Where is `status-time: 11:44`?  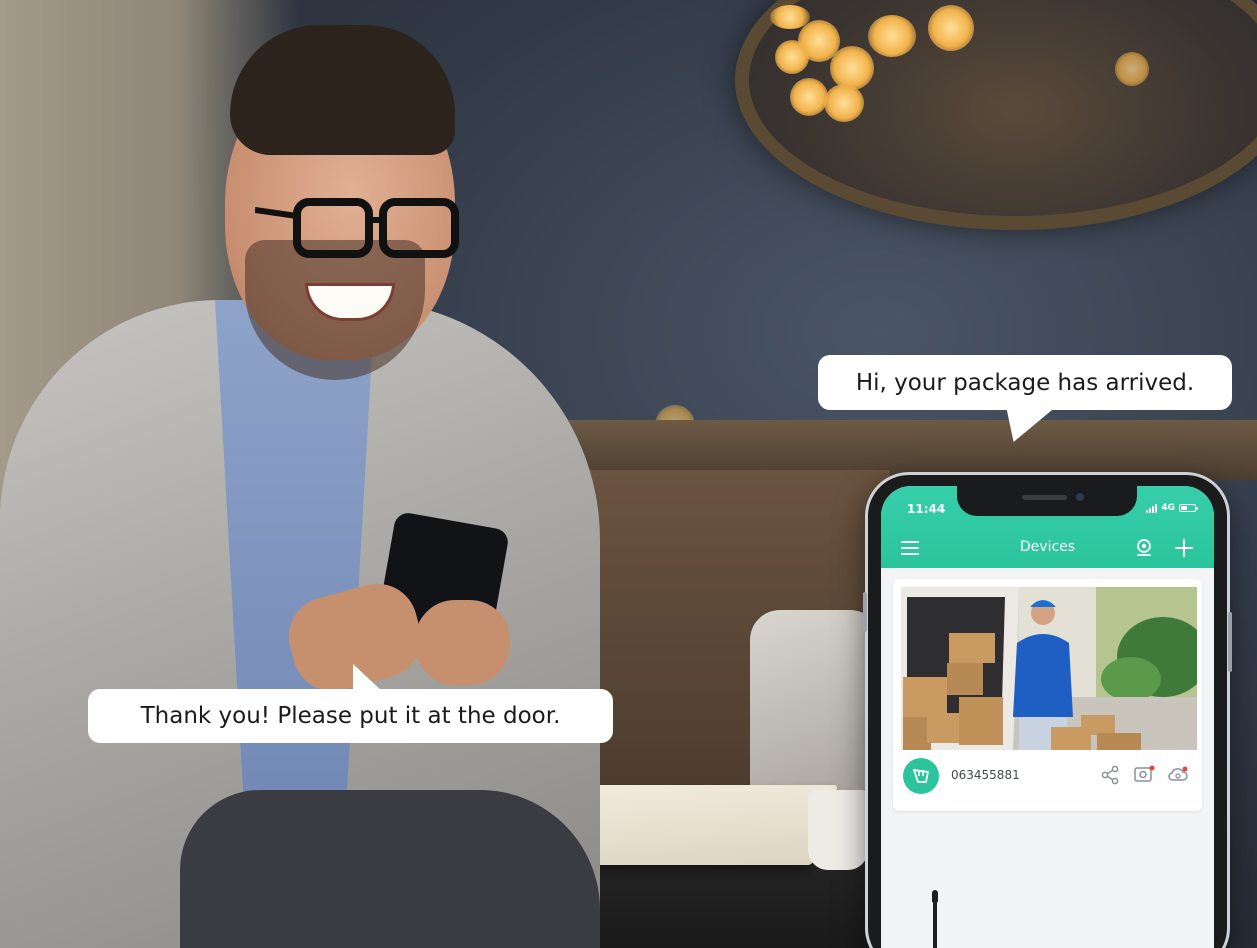 status-time: 11:44 is located at coordinates (926, 509).